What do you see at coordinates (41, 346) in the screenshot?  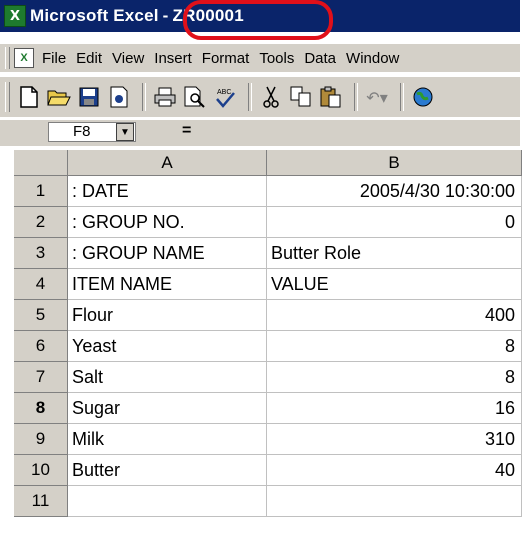 I see `row-header: 6` at bounding box center [41, 346].